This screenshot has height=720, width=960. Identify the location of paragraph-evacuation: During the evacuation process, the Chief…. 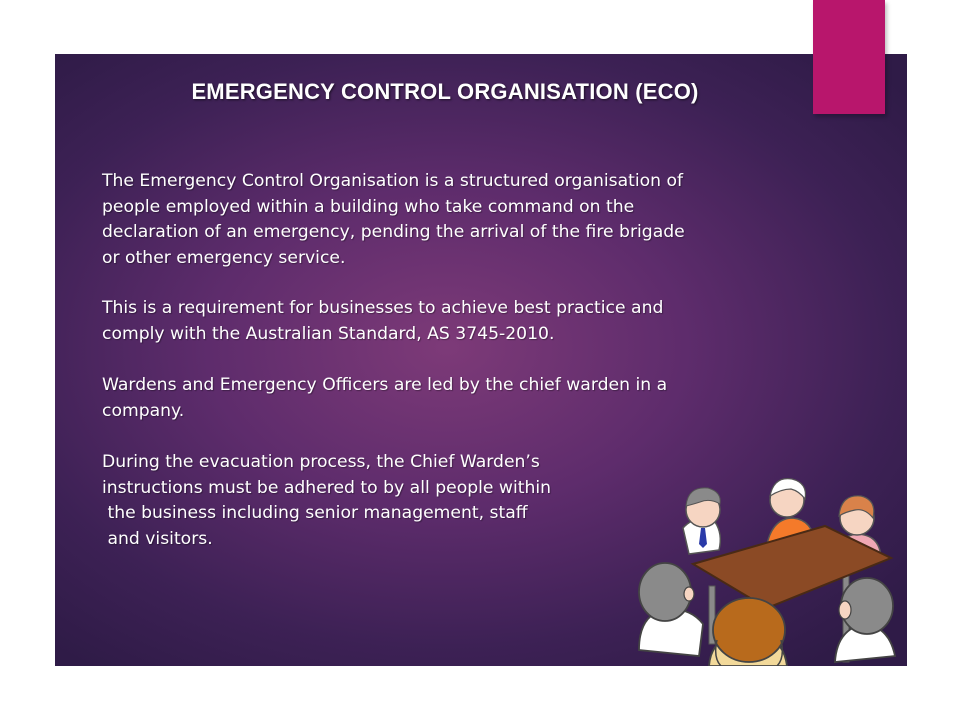
(382, 501).